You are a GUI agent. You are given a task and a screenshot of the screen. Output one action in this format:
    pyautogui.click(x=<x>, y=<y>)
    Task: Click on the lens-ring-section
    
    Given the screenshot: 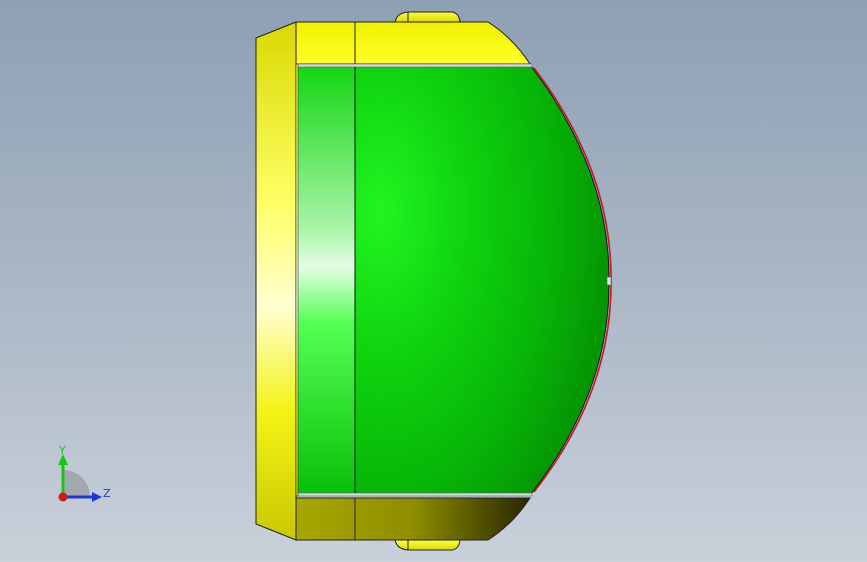 What is the action you would take?
    pyautogui.click(x=325, y=280)
    